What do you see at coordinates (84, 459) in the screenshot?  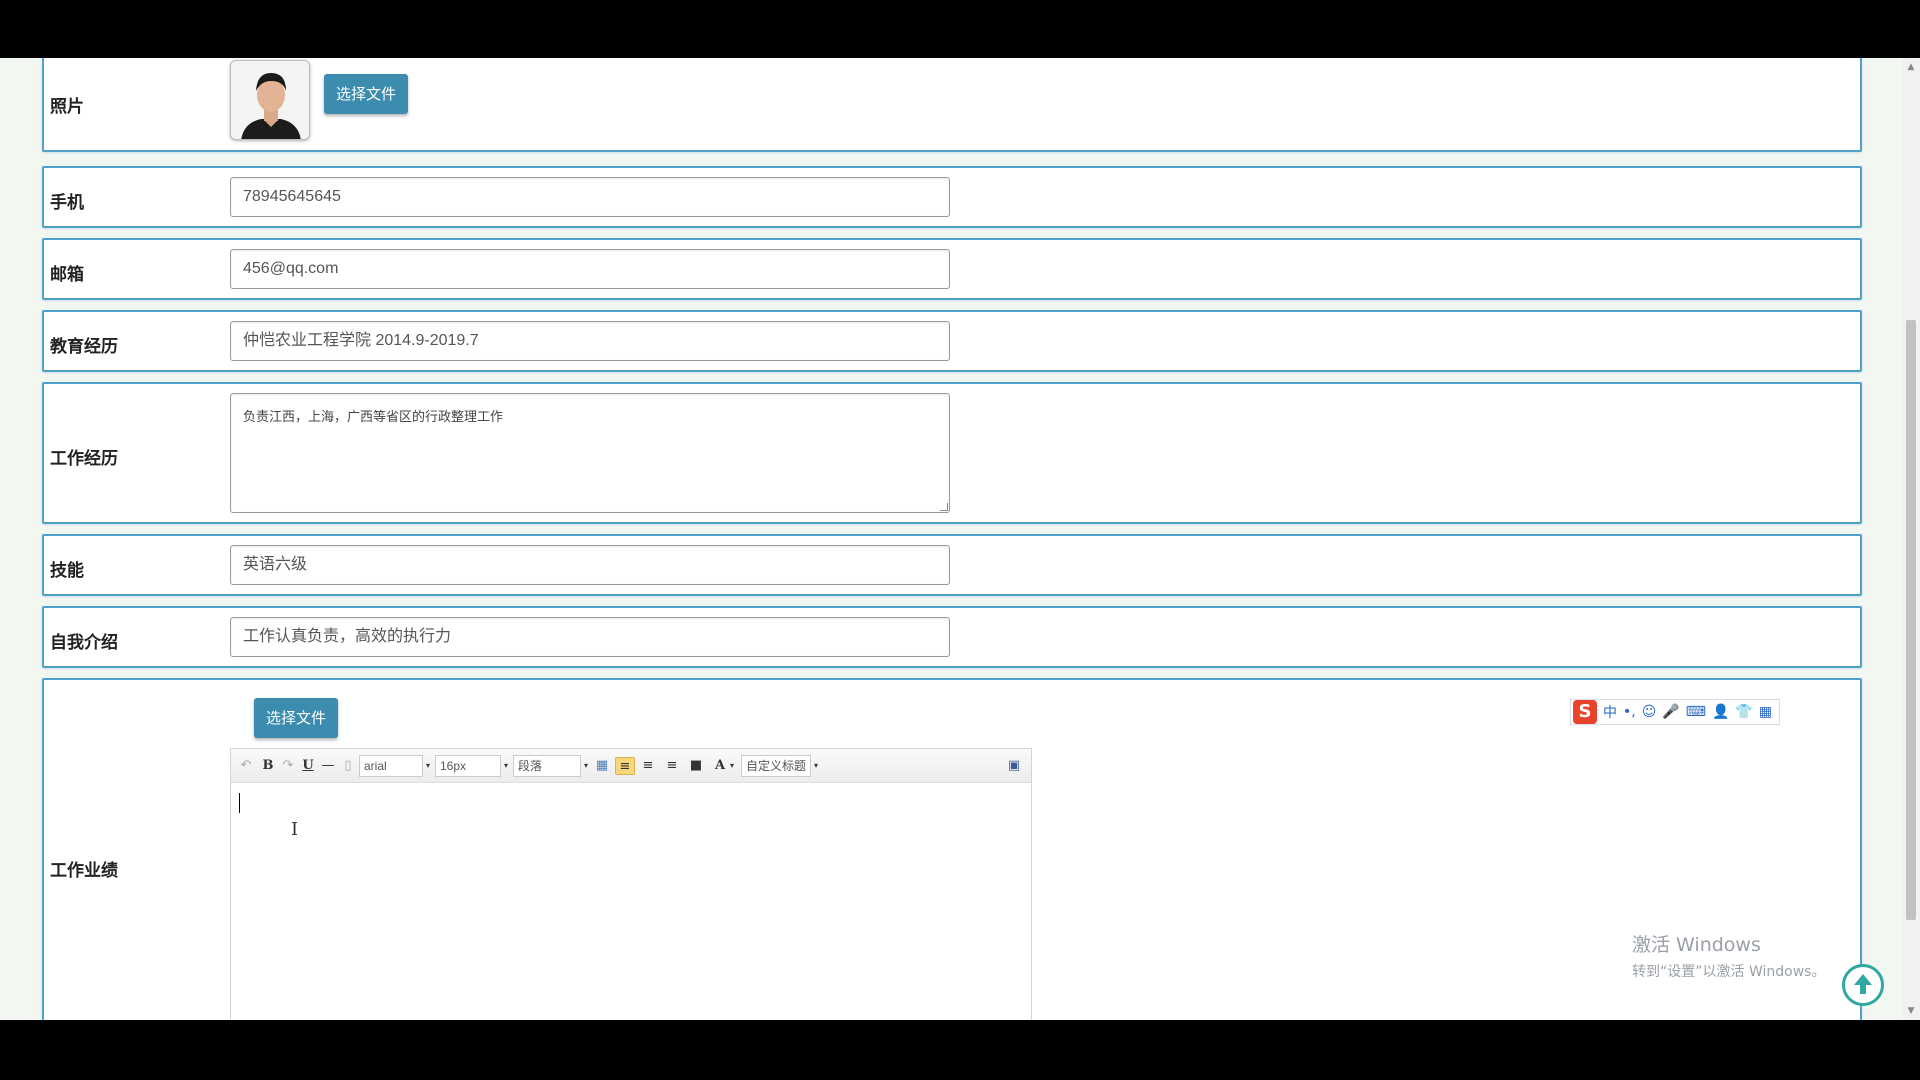 I see `work-experience-label: 工作经历` at bounding box center [84, 459].